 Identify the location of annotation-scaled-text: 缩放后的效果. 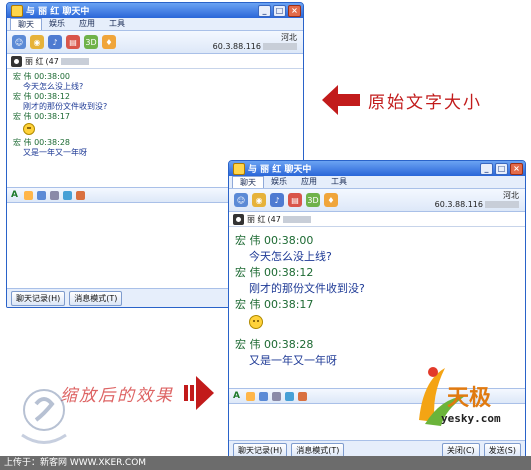
(117, 395).